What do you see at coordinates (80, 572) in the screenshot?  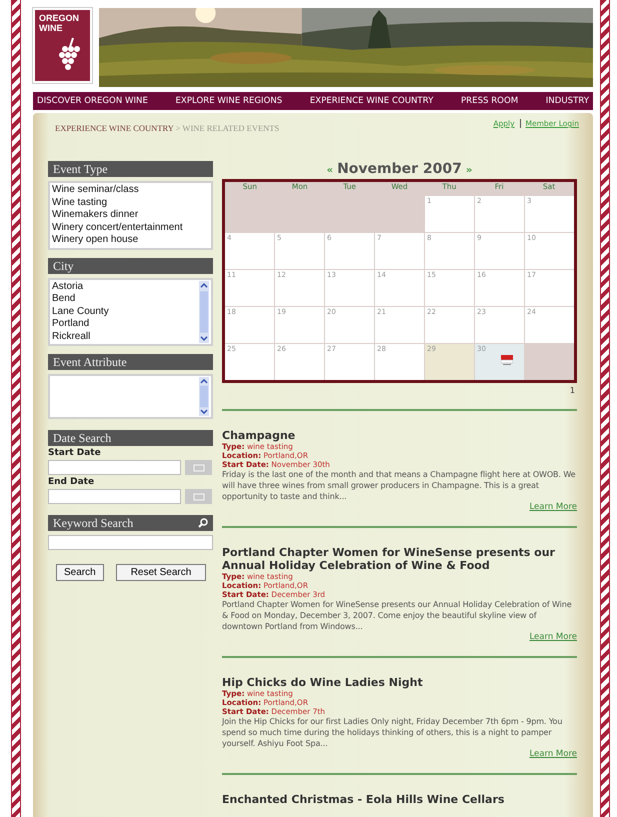 I see `form-button: Search` at bounding box center [80, 572].